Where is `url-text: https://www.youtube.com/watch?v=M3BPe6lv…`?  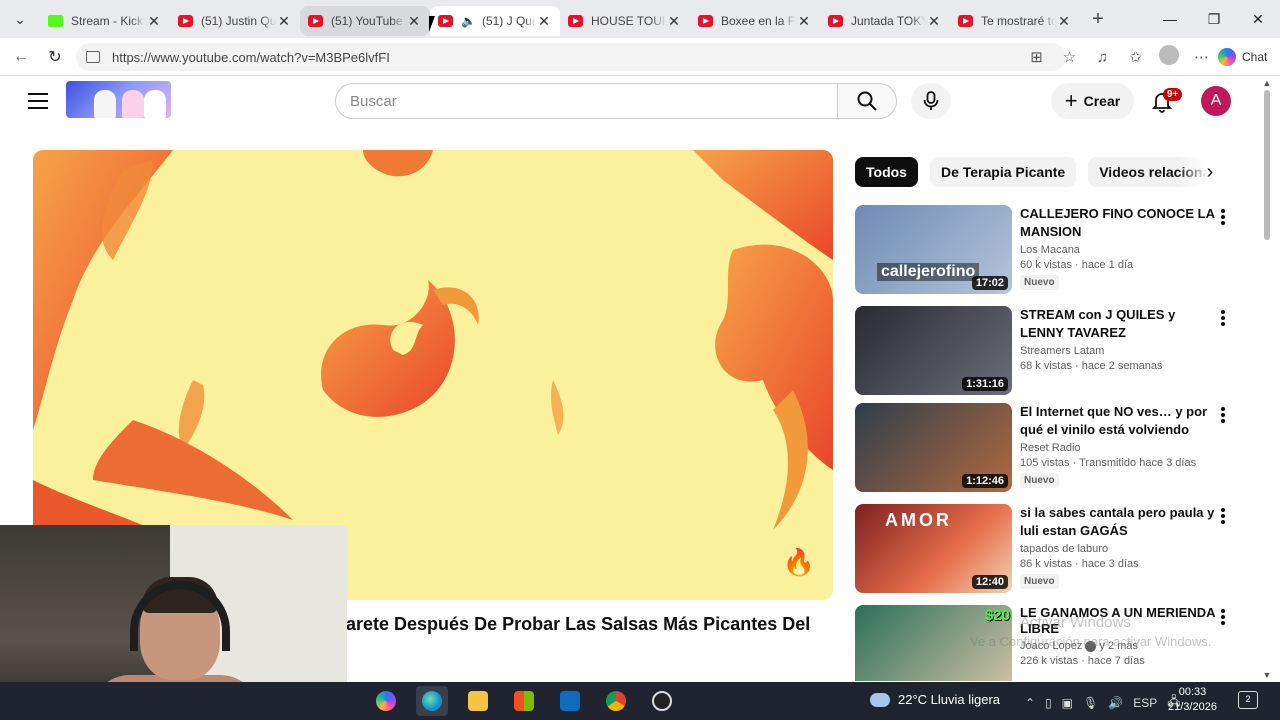 url-text: https://www.youtube.com/watch?v=M3BPe6lv… is located at coordinates (251, 57).